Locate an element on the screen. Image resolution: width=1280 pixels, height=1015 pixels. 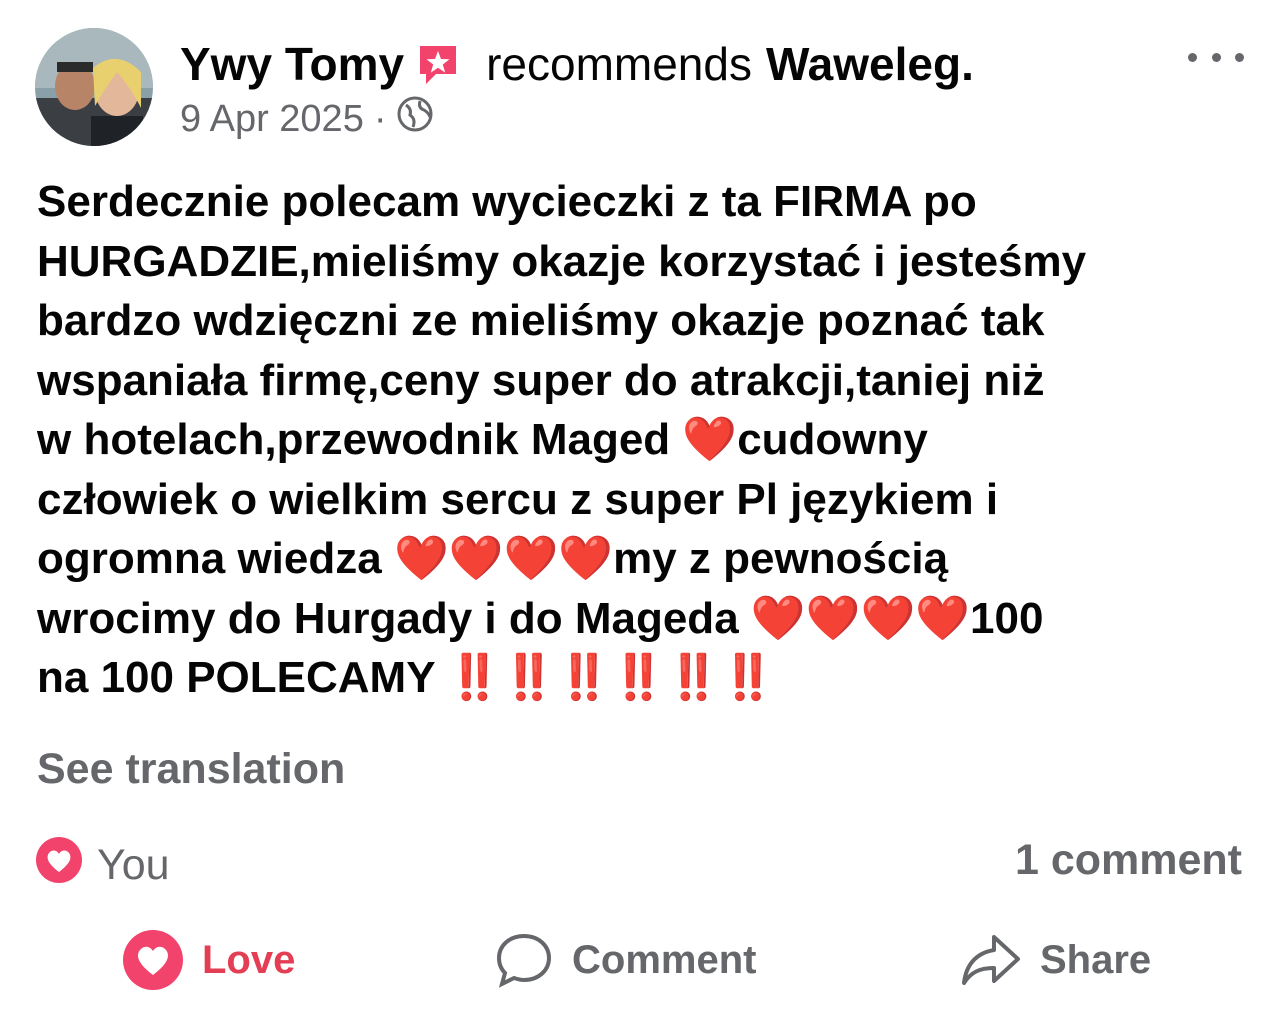
author-avatar is located at coordinates (94, 87).